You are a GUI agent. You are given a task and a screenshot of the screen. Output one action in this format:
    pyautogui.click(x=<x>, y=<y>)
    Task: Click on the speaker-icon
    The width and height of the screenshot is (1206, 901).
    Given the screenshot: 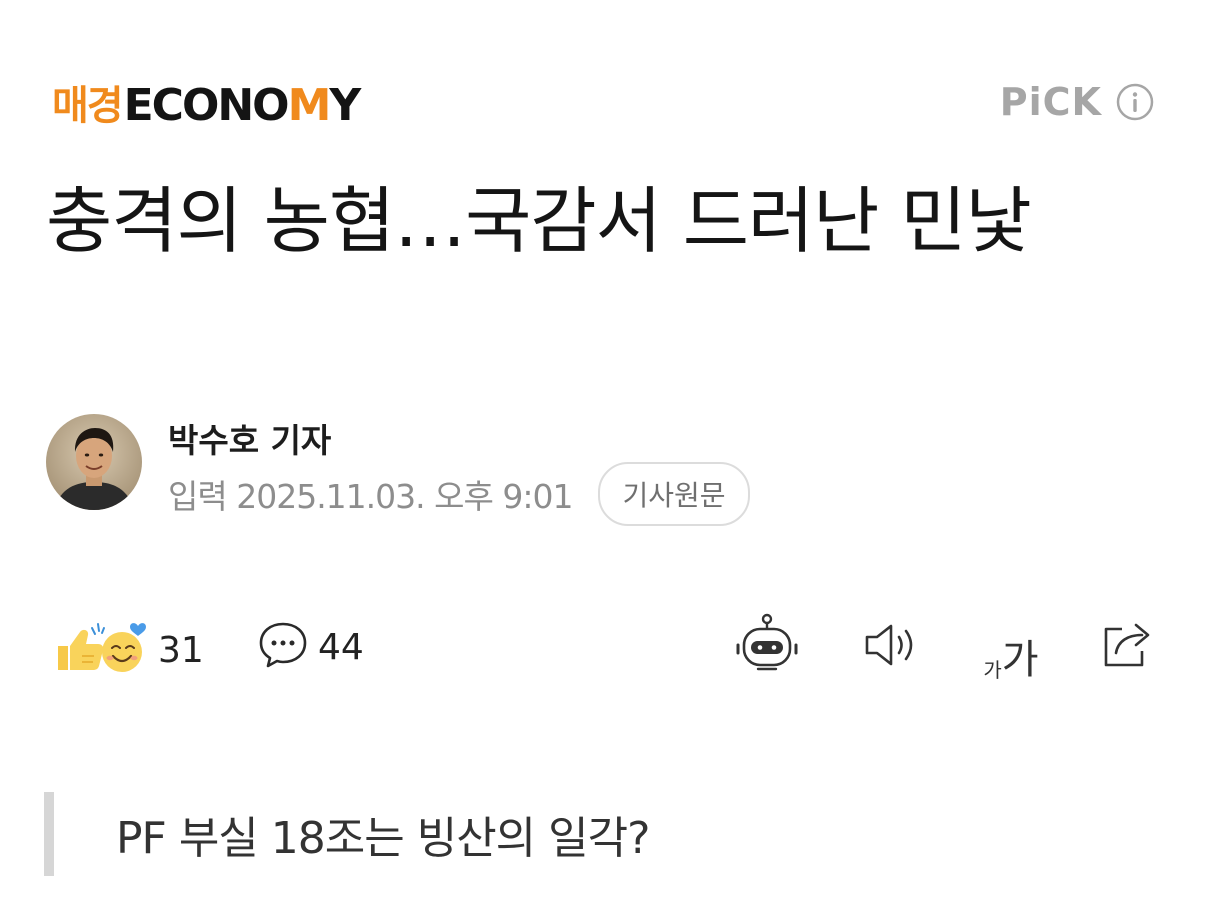 What is the action you would take?
    pyautogui.click(x=891, y=647)
    